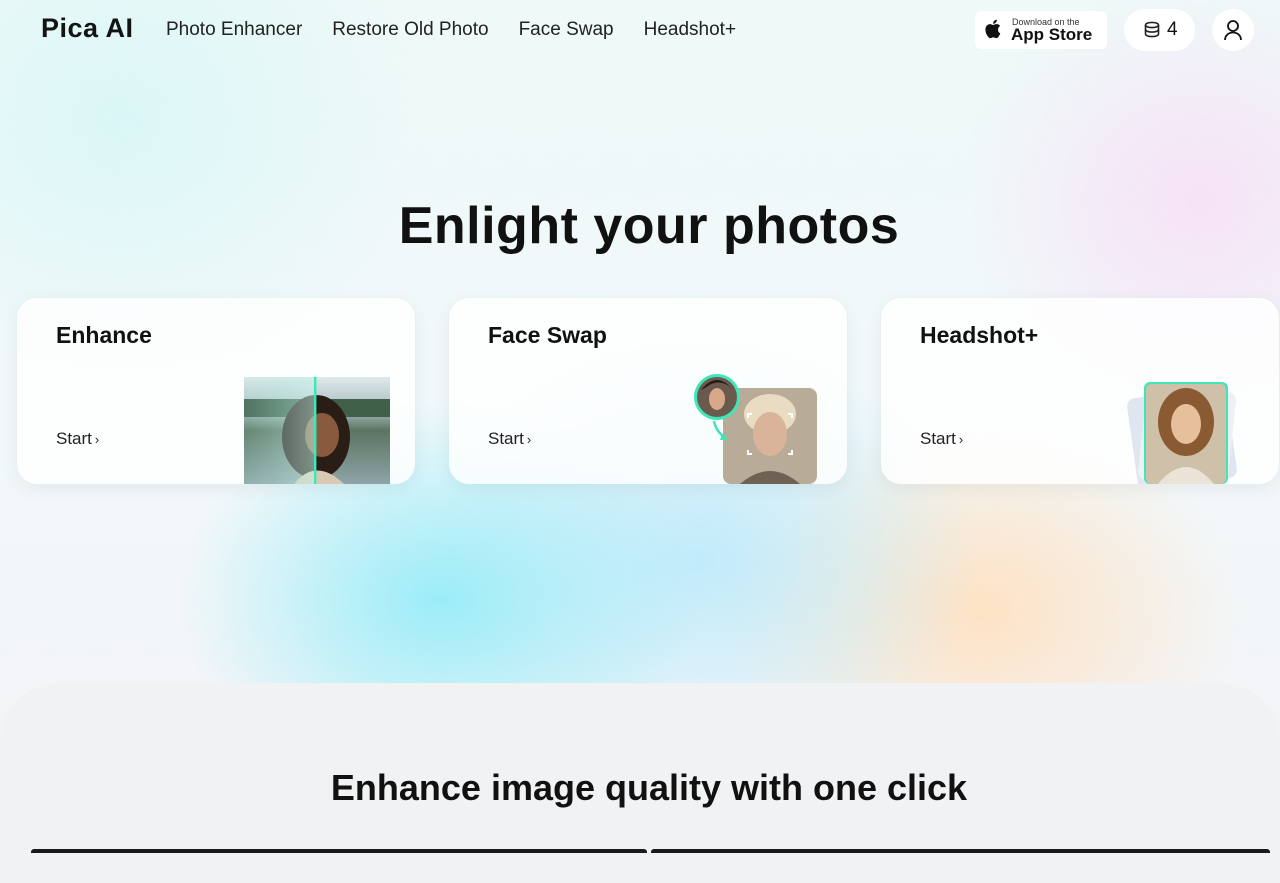 The height and width of the screenshot is (883, 1280). I want to click on nav-link-face-swap: Face Swap, so click(566, 30).